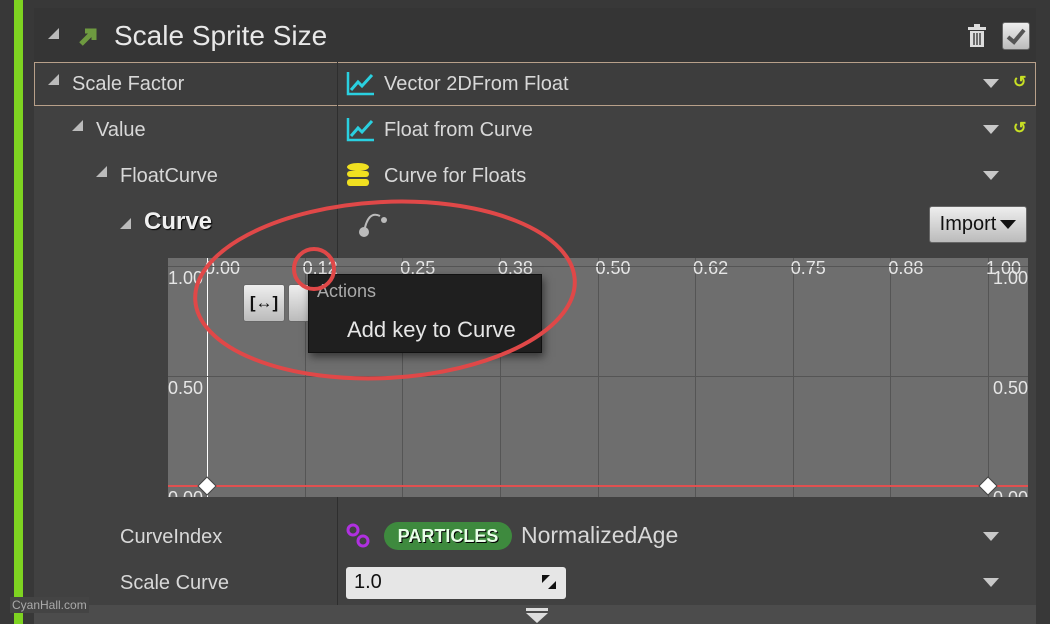  I want to click on module-title: Scale Sprite Size, so click(221, 35).